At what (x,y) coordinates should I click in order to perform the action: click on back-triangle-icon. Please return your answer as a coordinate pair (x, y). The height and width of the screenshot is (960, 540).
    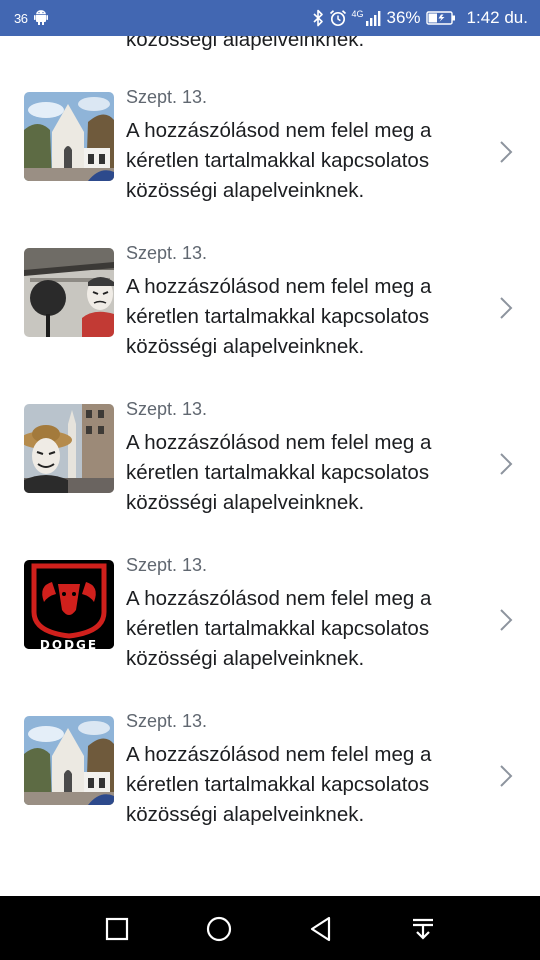
    Looking at the image, I should click on (321, 929).